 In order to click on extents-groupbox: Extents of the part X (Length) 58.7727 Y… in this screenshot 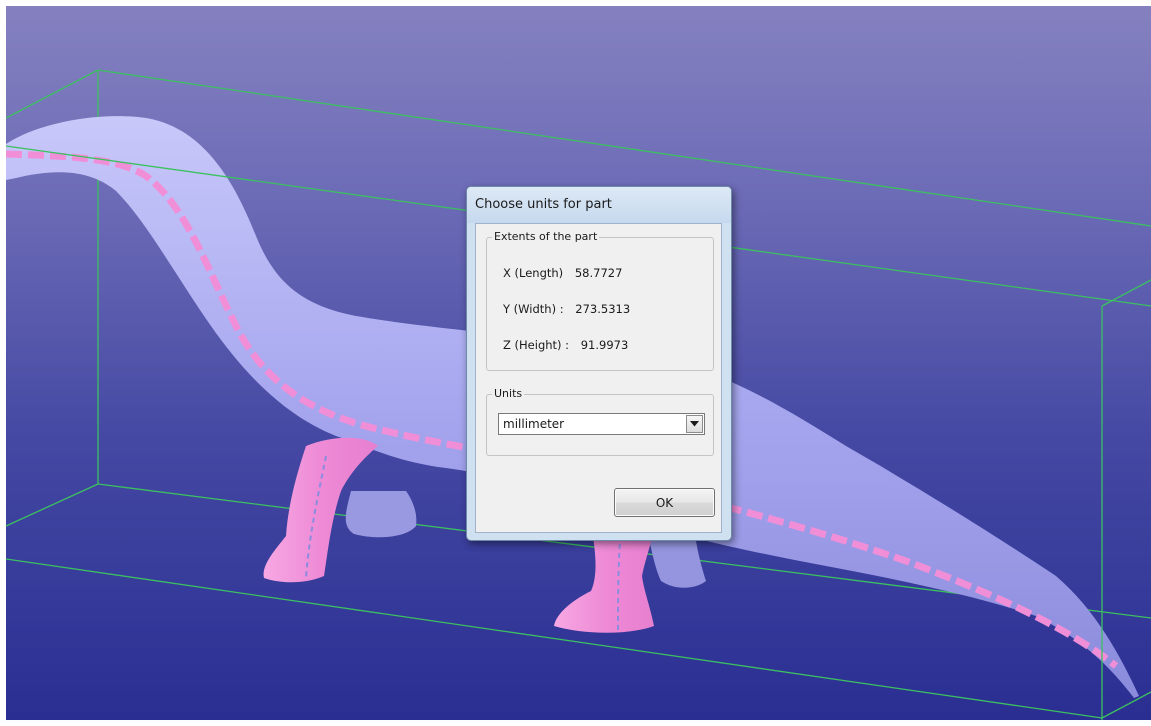, I will do `click(600, 300)`.